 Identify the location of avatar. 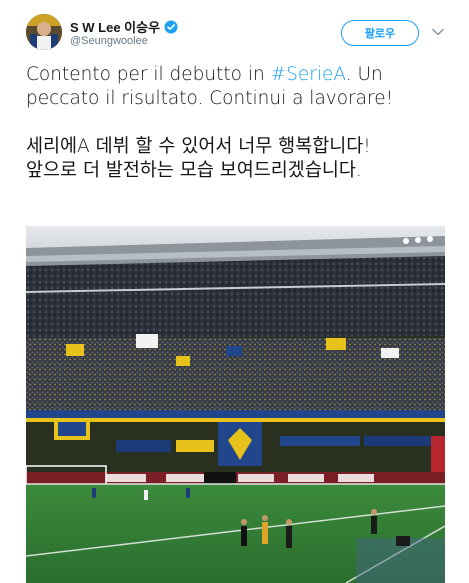
(44, 32).